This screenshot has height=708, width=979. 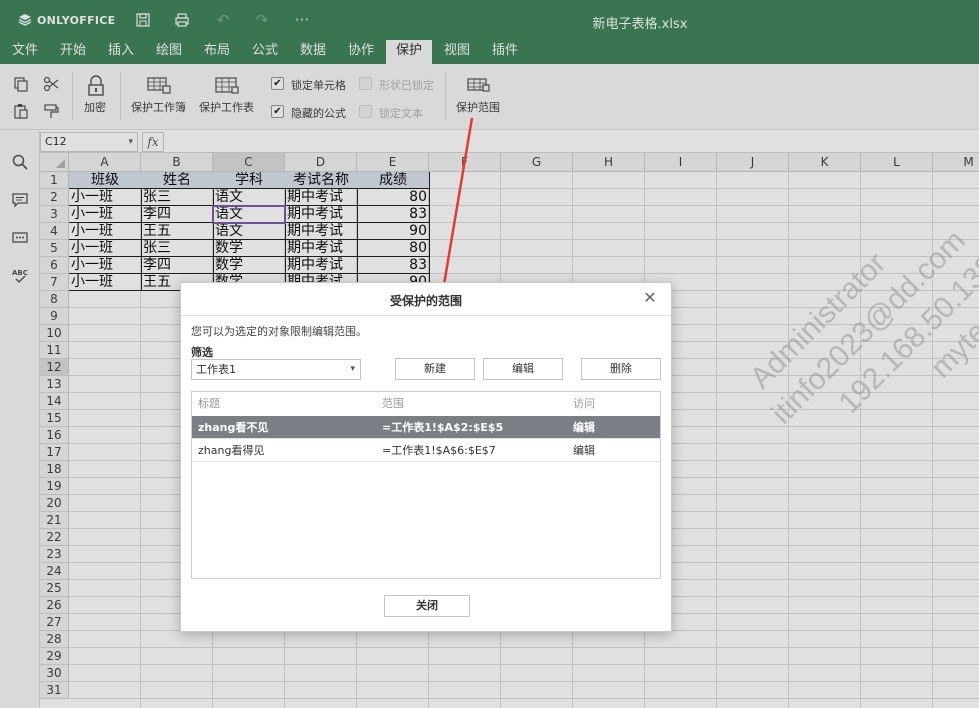 I want to click on close-icon: ✕, so click(x=650, y=298).